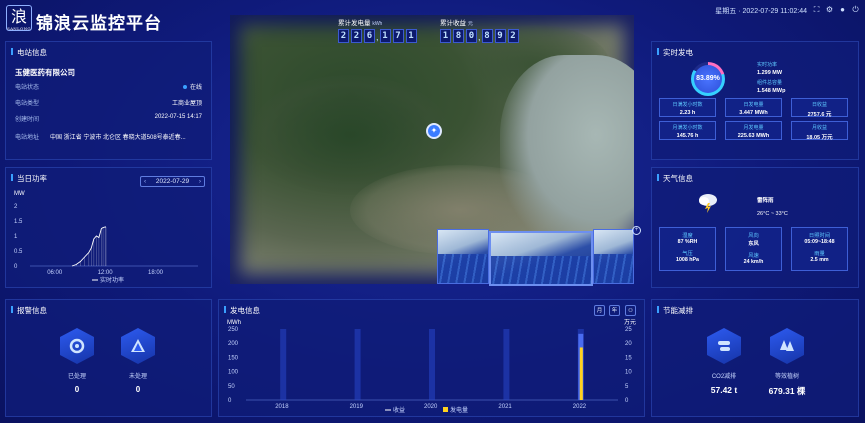 The image size is (865, 423). What do you see at coordinates (581, 373) in the screenshot?
I see `gen-bar-income` at bounding box center [581, 373].